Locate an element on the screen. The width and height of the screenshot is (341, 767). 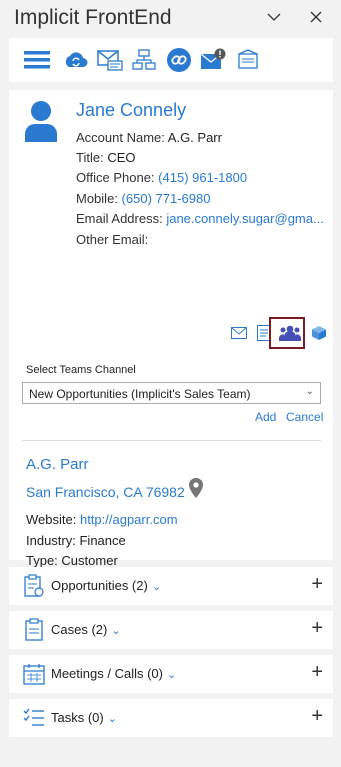
account-name: A.G. Parr is located at coordinates (57, 464).